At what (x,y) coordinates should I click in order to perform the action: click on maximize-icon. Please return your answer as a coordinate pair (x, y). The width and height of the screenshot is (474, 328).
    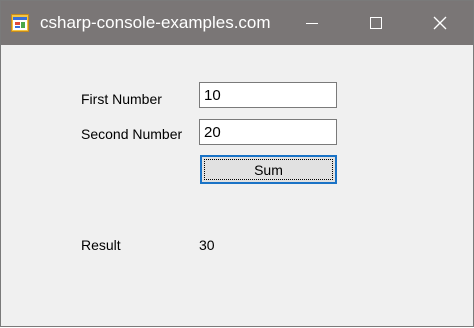
    Looking at the image, I should click on (376, 23).